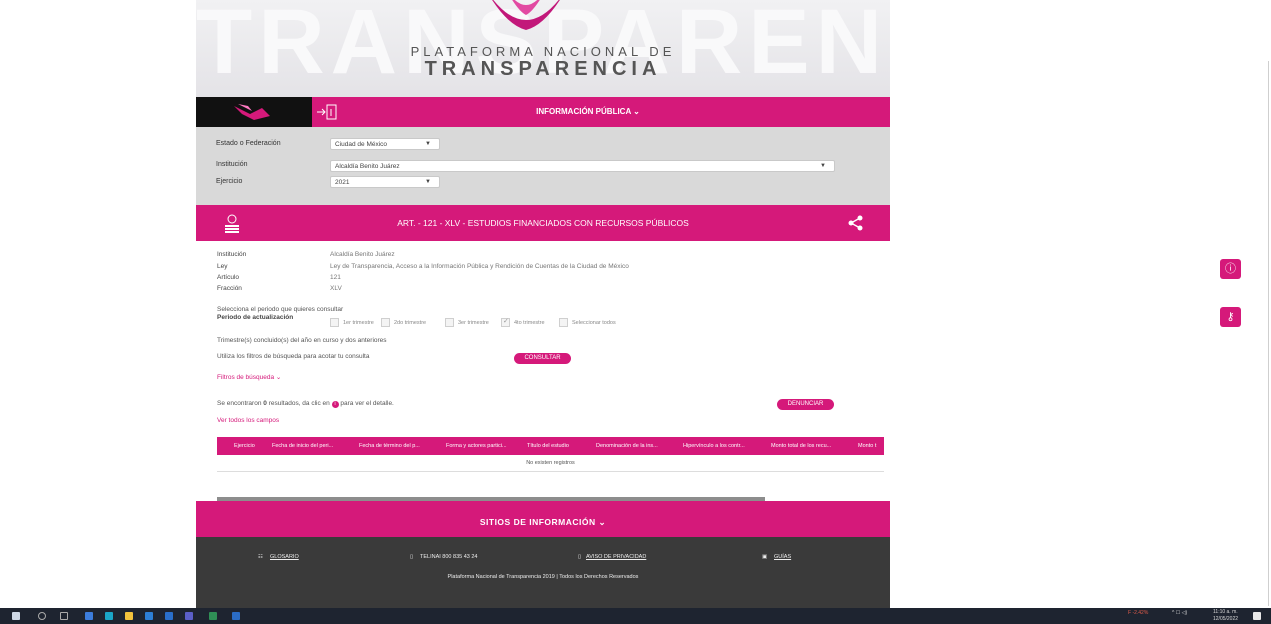 Image resolution: width=1271 pixels, height=624 pixels. I want to click on results-suffix: resultados, da clic en, so click(299, 403).